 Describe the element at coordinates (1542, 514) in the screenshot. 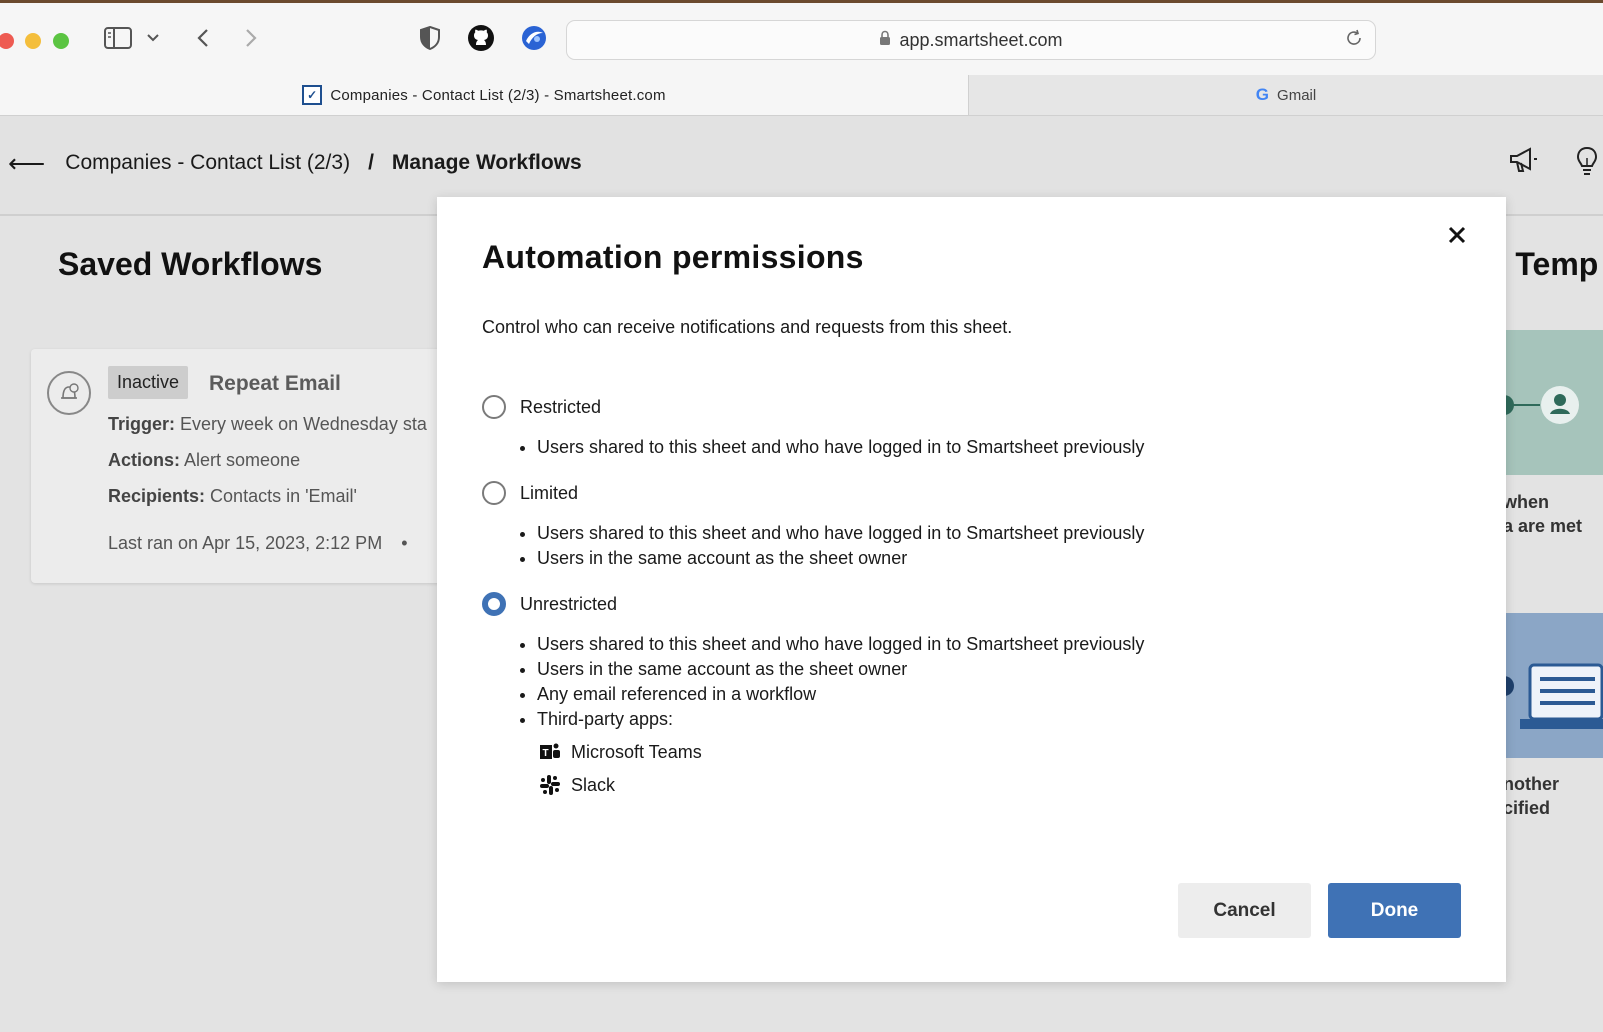

I see `template-tile-text: when a are met` at that location.